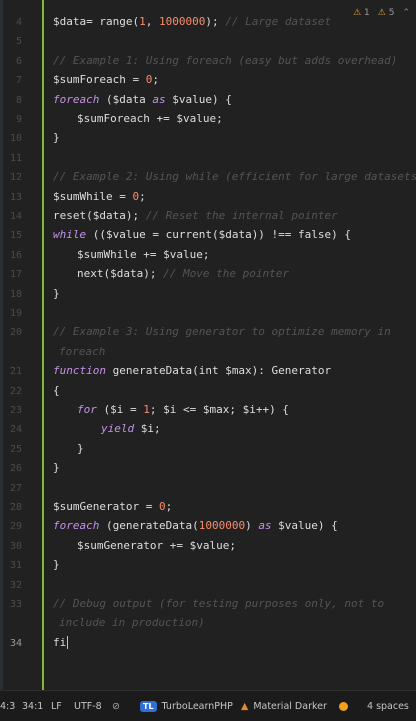 The height and width of the screenshot is (721, 416). Describe the element at coordinates (208, 198) in the screenshot. I see `code-line: 13 $sumWhile = 0;` at that location.